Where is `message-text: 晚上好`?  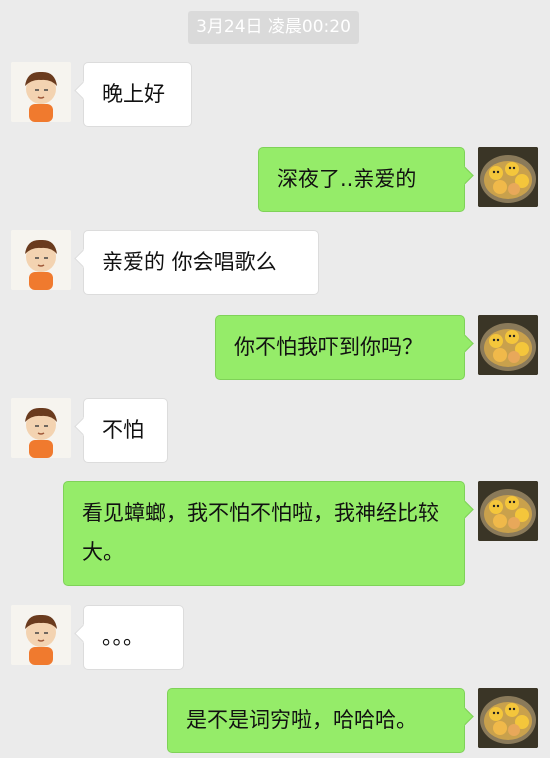 message-text: 晚上好 is located at coordinates (133, 94).